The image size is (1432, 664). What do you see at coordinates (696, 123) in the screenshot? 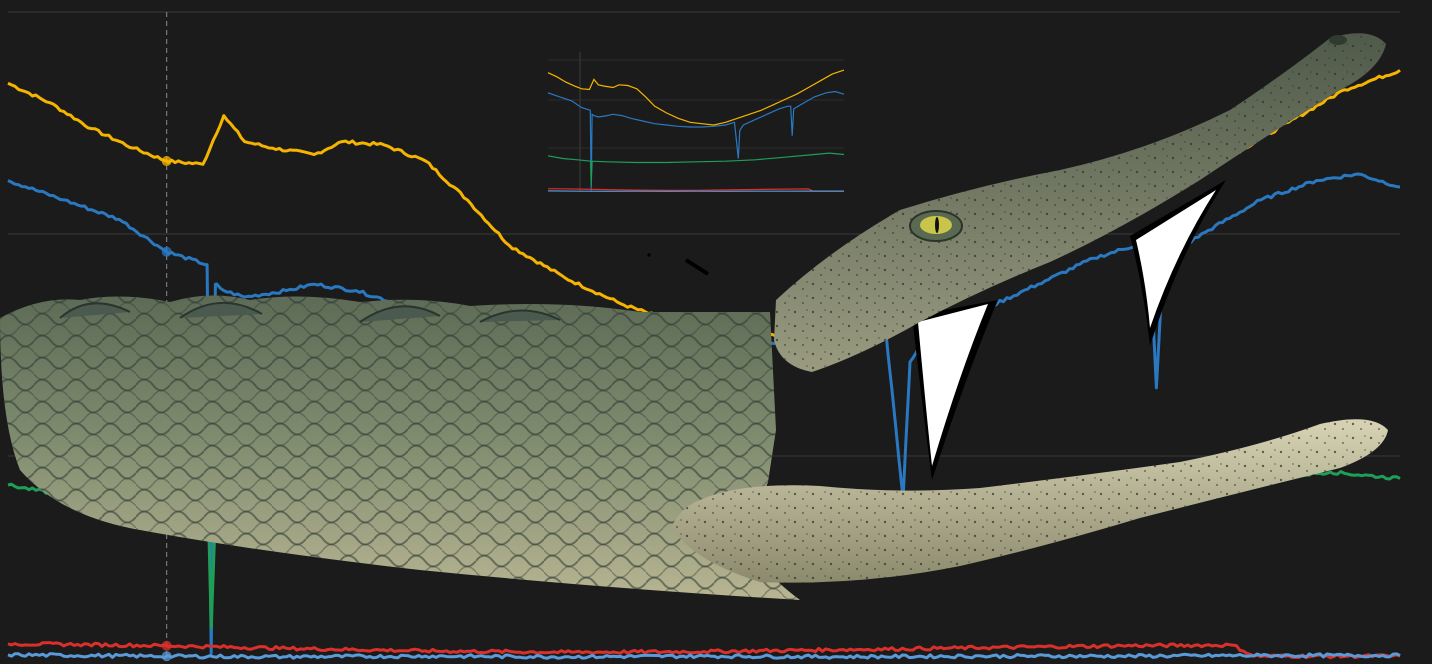
I see `overview-minimap` at bounding box center [696, 123].